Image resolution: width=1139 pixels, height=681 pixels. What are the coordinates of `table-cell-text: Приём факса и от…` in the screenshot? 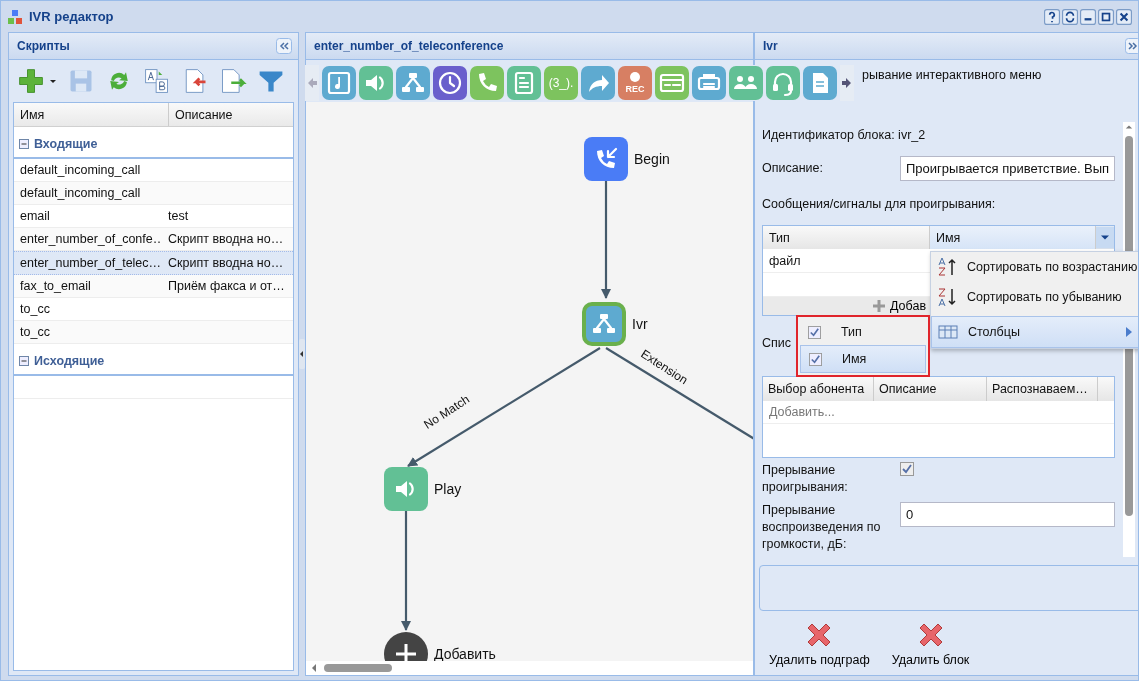 It's located at (226, 286).